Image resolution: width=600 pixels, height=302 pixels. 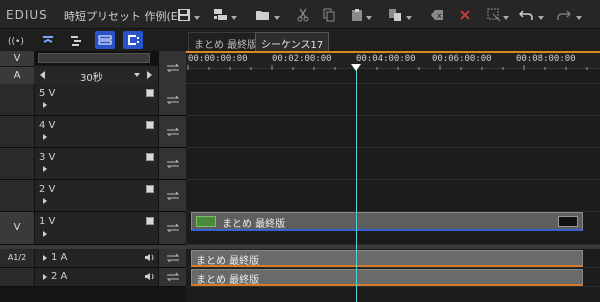 What do you see at coordinates (17, 258) in the screenshot?
I see `track-patch: A1/2` at bounding box center [17, 258].